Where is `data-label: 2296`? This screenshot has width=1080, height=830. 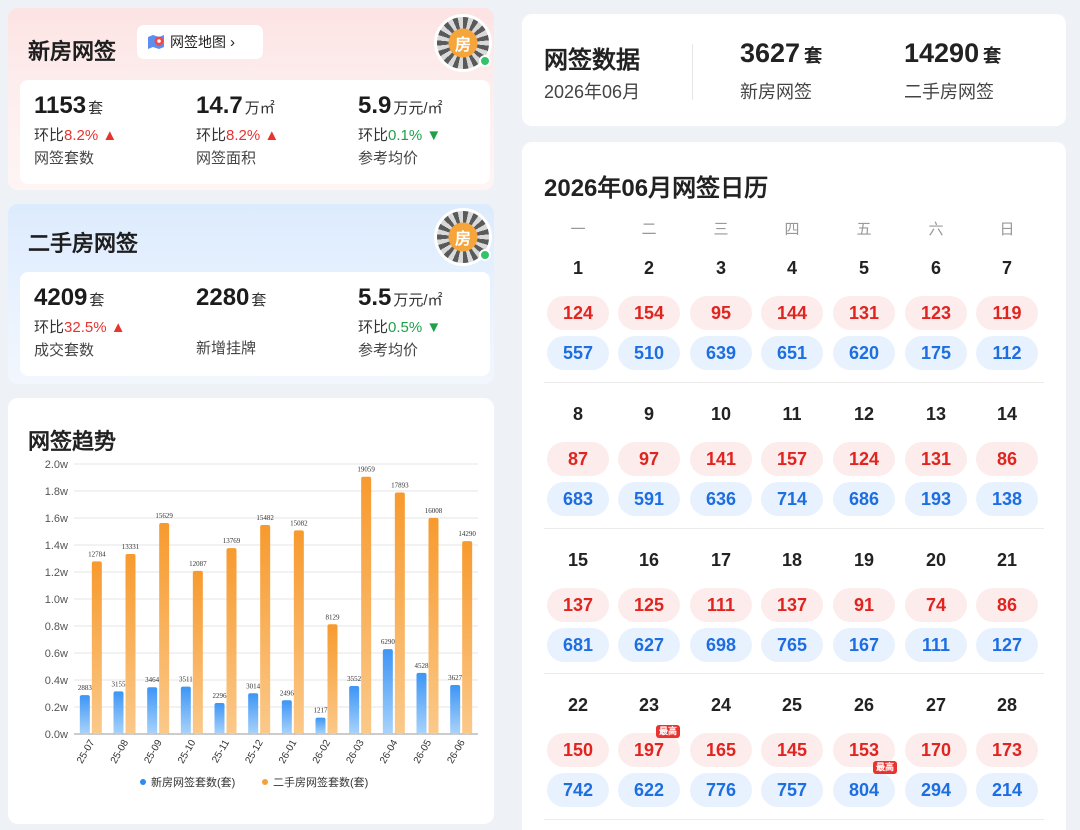 data-label: 2296 is located at coordinates (220, 696).